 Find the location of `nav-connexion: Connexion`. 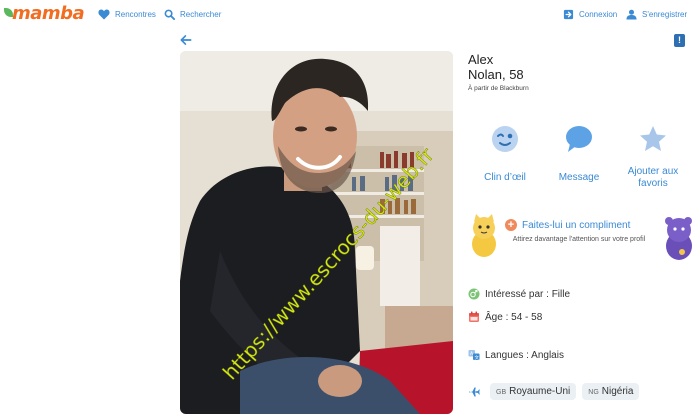

nav-connexion: Connexion is located at coordinates (590, 14).